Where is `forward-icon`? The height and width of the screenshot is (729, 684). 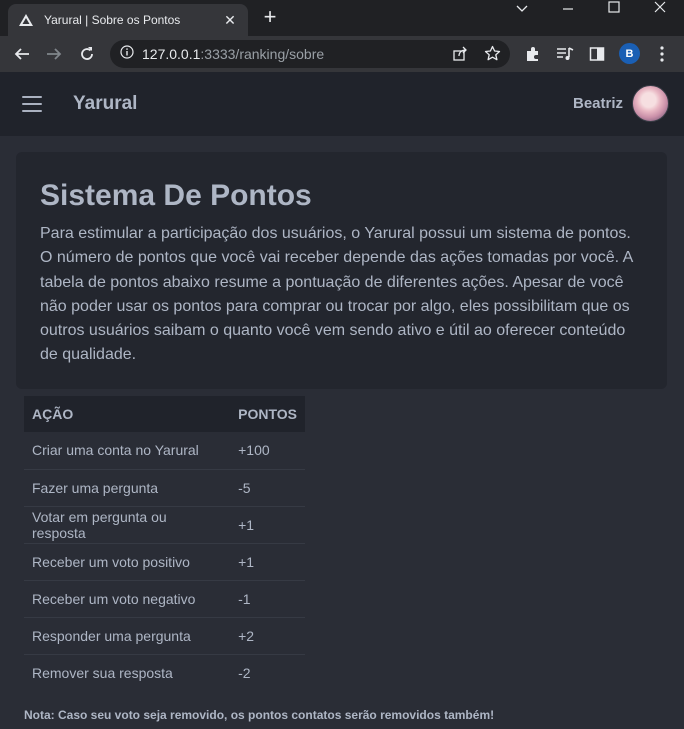
forward-icon is located at coordinates (54, 54).